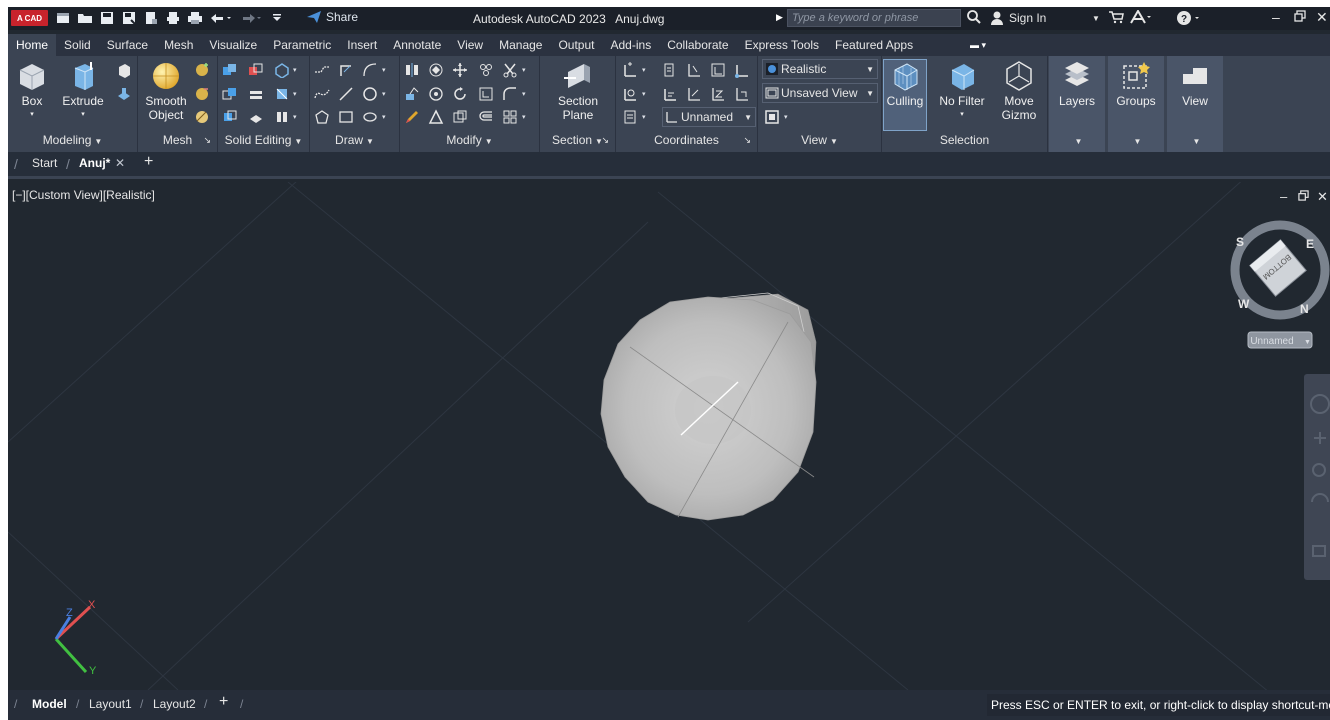 The width and height of the screenshot is (1330, 720). What do you see at coordinates (1195, 84) in the screenshot?
I see `view-button: View` at bounding box center [1195, 84].